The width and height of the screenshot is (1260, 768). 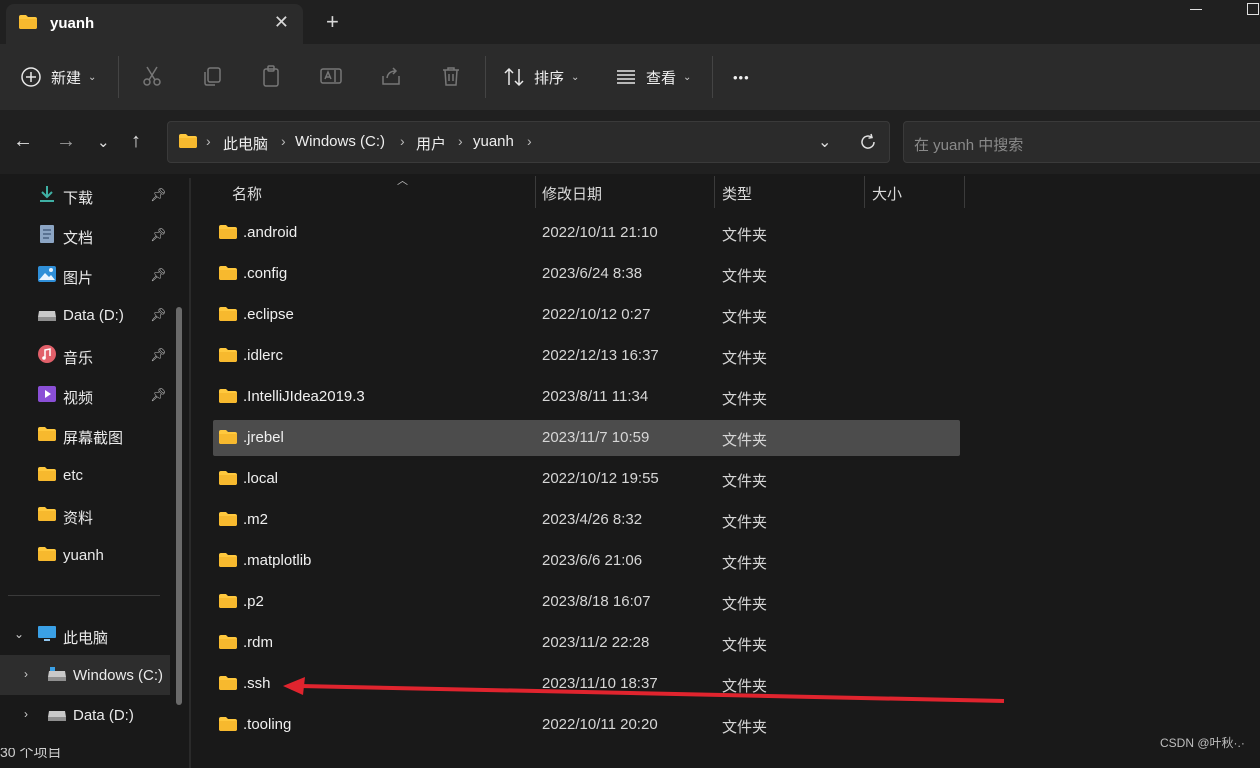 What do you see at coordinates (212, 76) in the screenshot?
I see `copy-icon` at bounding box center [212, 76].